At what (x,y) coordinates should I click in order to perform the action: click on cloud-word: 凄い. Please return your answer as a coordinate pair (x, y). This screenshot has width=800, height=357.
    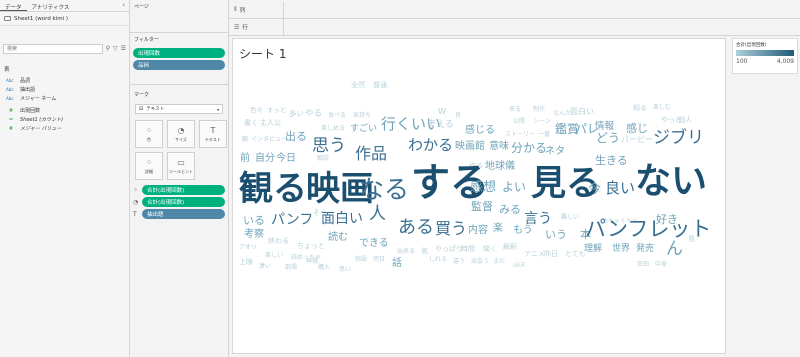
    Looking at the image, I should click on (265, 267).